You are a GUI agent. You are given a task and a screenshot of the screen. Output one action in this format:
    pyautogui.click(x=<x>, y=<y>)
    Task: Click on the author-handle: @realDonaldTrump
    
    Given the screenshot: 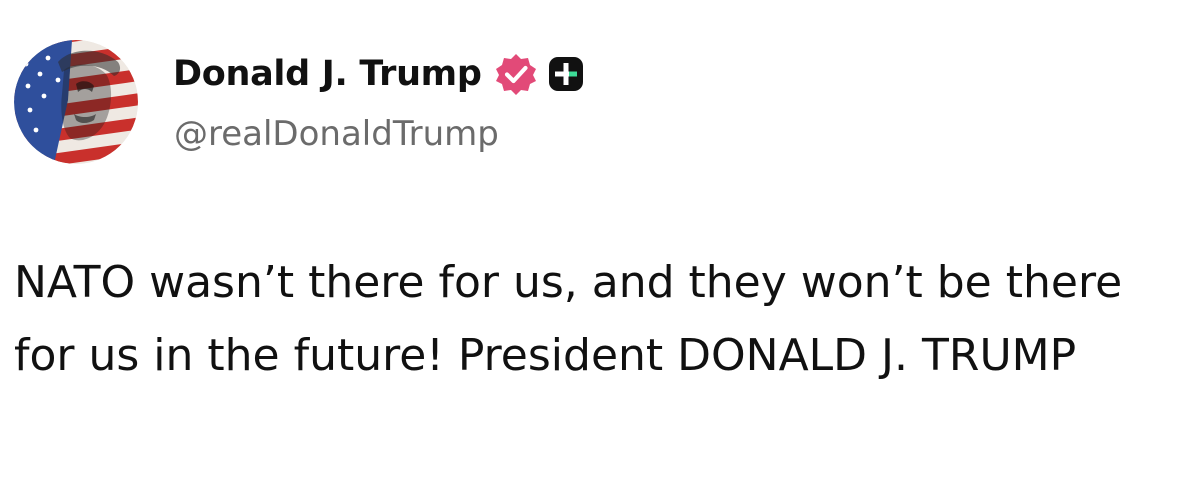 What is the action you would take?
    pyautogui.click(x=336, y=134)
    